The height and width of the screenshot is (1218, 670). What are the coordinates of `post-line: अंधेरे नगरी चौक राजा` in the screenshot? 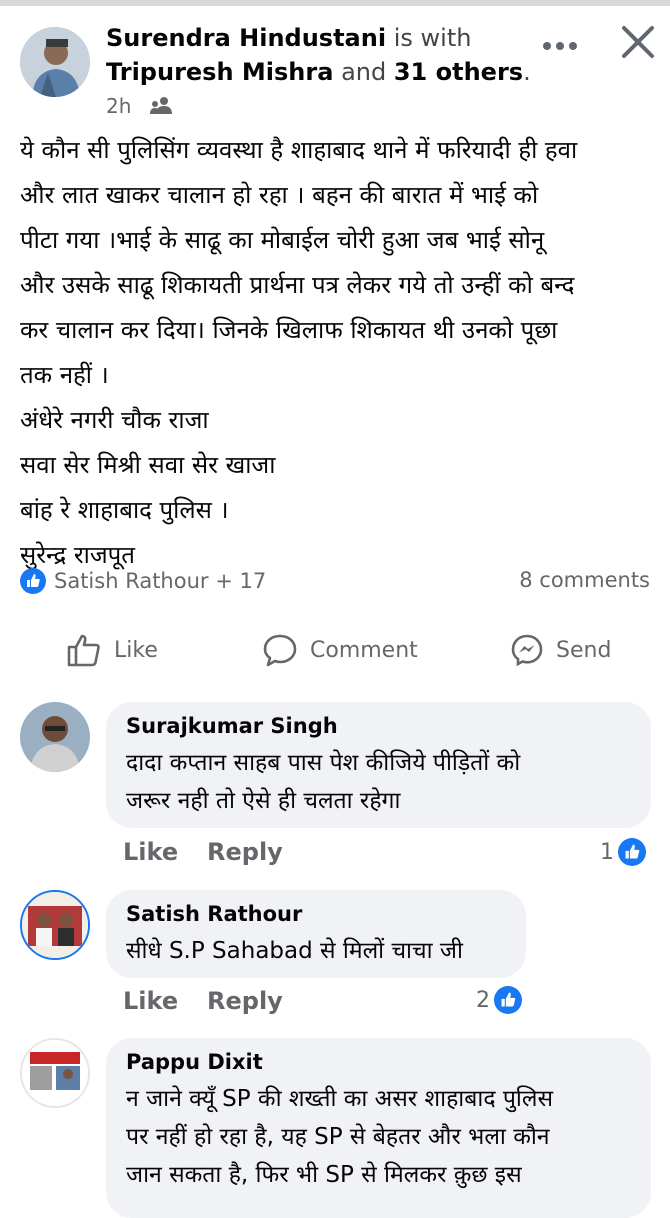 It's located at (114, 420).